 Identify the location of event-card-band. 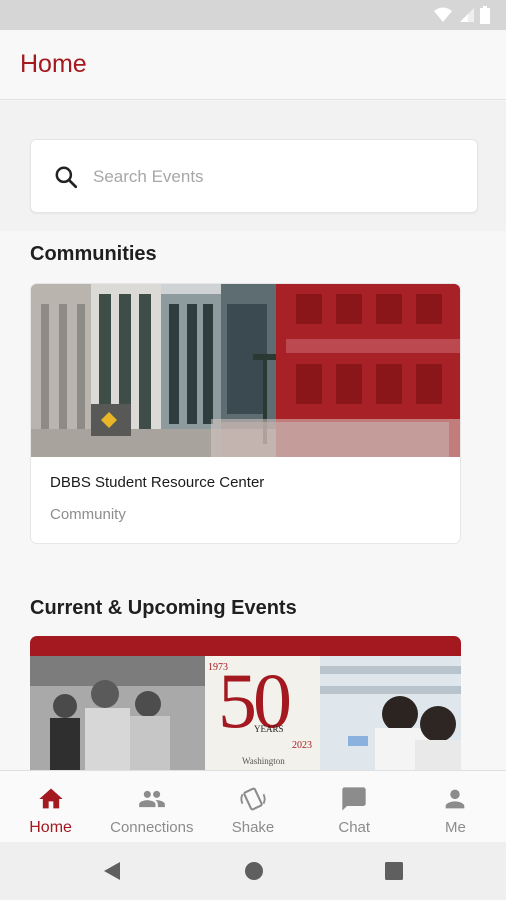
(245, 646).